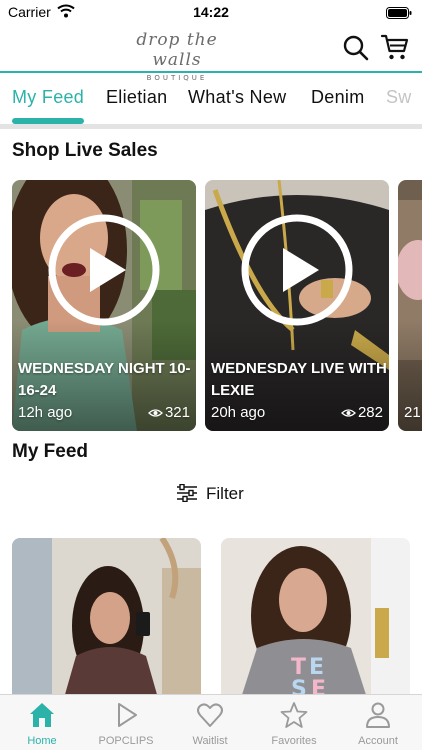 Image resolution: width=422 pixels, height=750 pixels. I want to click on cart-icon, so click(394, 47).